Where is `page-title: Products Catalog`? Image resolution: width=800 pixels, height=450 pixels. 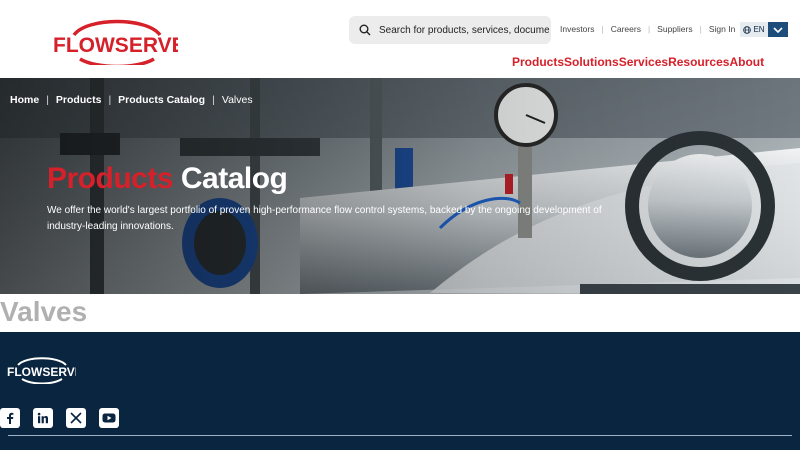
page-title: Products Catalog is located at coordinates (167, 179).